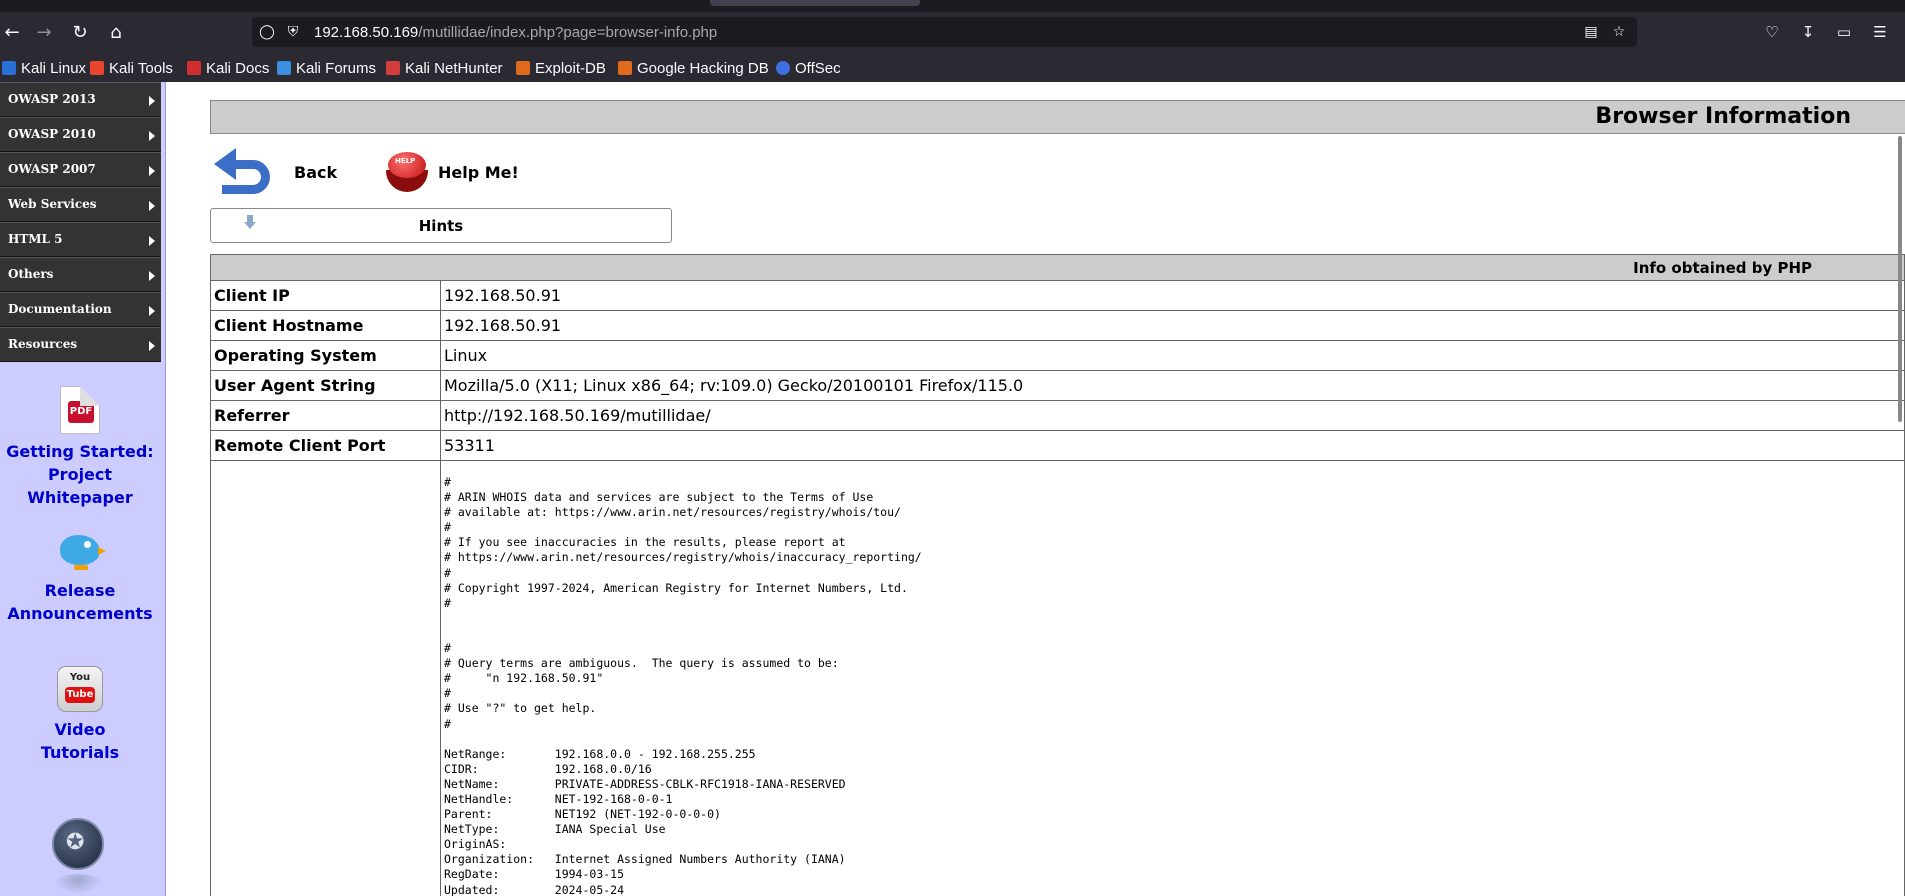 Image resolution: width=1905 pixels, height=896 pixels. Describe the element at coordinates (80, 309) in the screenshot. I see `menu-documentation: Documentation` at that location.